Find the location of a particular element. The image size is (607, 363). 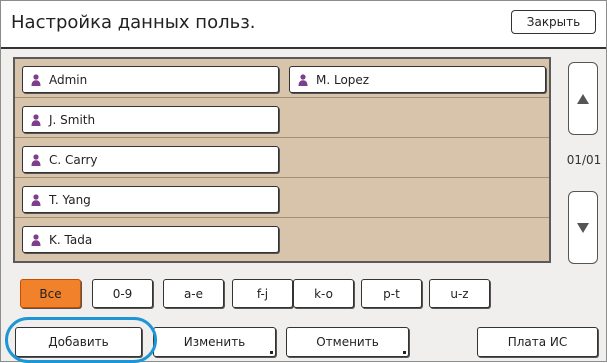

ic-card-button: Плата ИС is located at coordinates (537, 342).